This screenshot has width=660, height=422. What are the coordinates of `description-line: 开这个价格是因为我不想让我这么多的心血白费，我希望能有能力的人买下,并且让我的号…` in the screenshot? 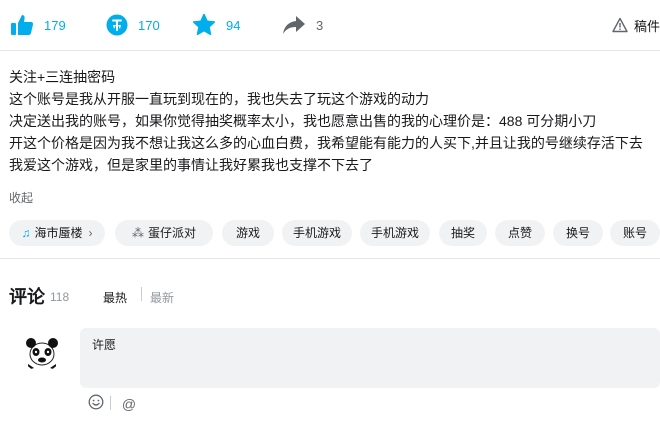 It's located at (326, 143).